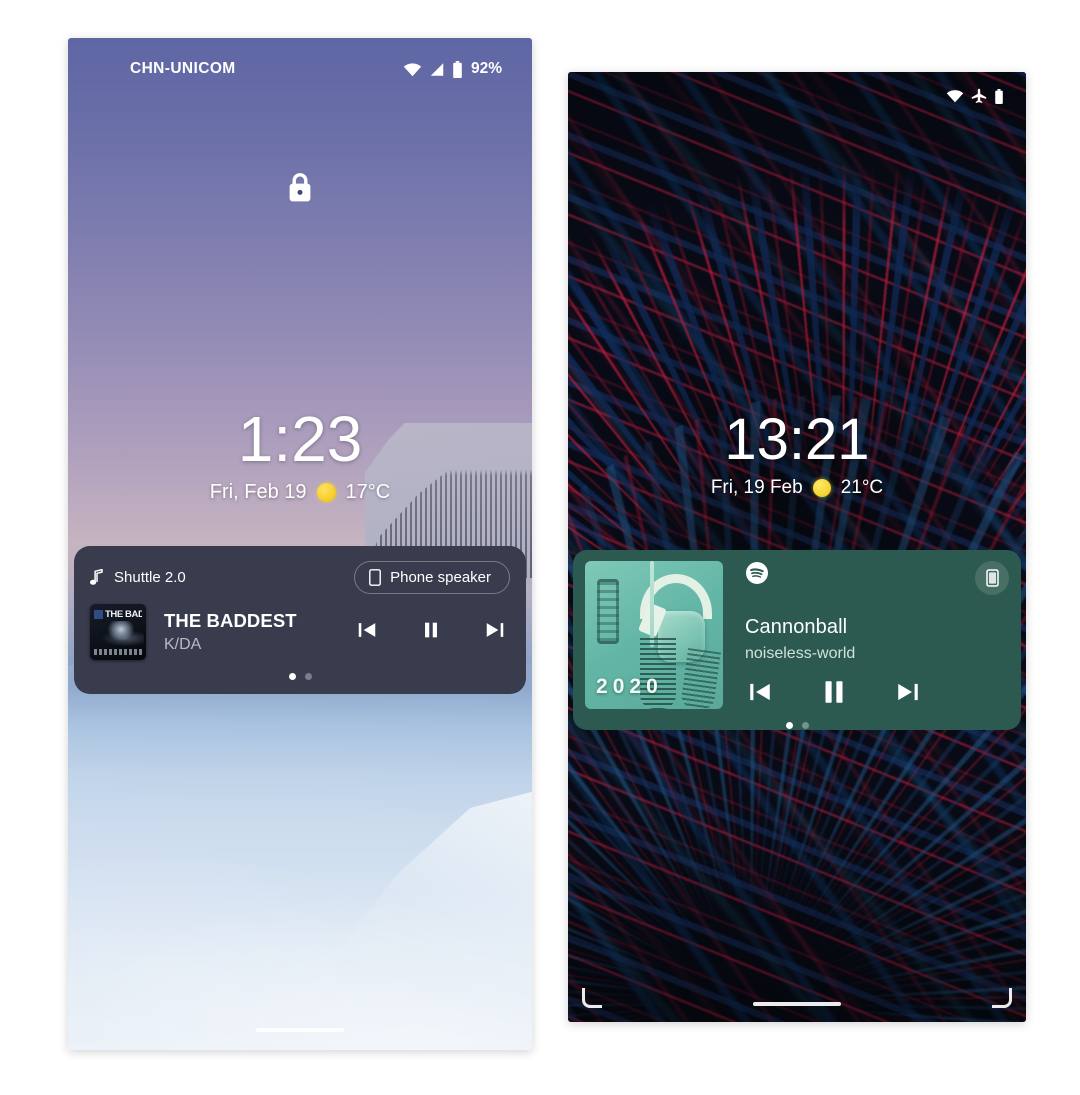  I want to click on clock-time: 13:21, so click(797, 439).